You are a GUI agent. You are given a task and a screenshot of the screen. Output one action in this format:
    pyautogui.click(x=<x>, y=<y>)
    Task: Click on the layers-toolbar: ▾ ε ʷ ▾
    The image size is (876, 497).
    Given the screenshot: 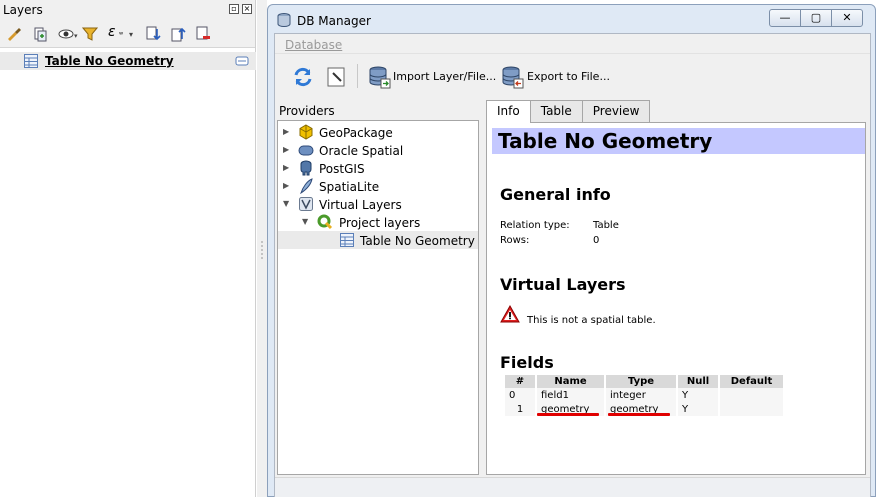 What is the action you would take?
    pyautogui.click(x=127, y=34)
    